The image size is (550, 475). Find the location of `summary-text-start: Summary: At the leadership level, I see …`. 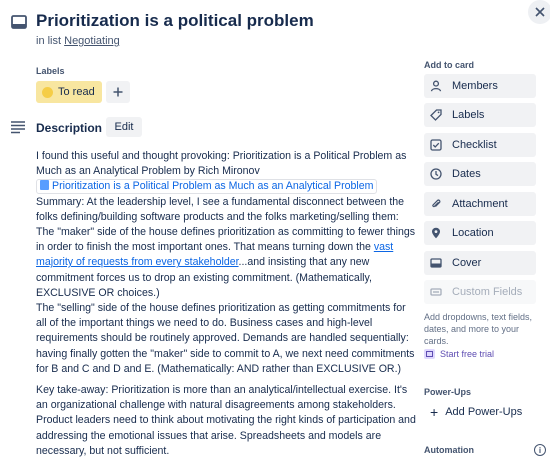

summary-text-start: Summary: At the leadership level, I see … is located at coordinates (226, 224).